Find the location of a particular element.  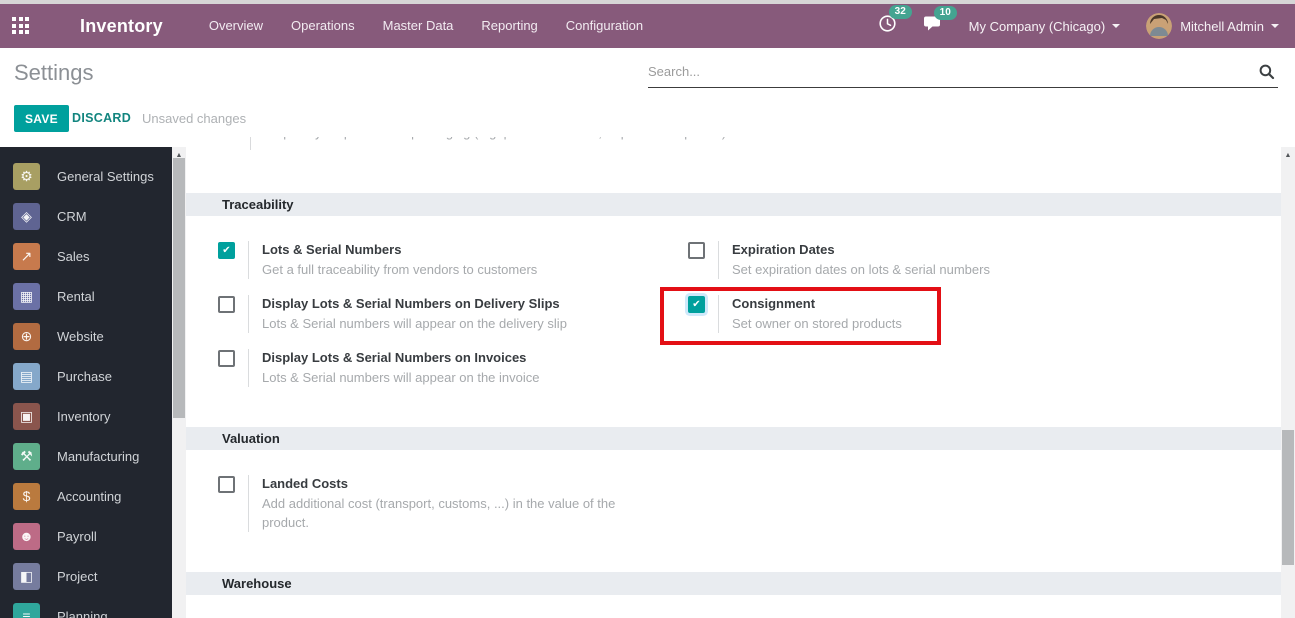

sidebar-item-label: Payroll is located at coordinates (77, 536).